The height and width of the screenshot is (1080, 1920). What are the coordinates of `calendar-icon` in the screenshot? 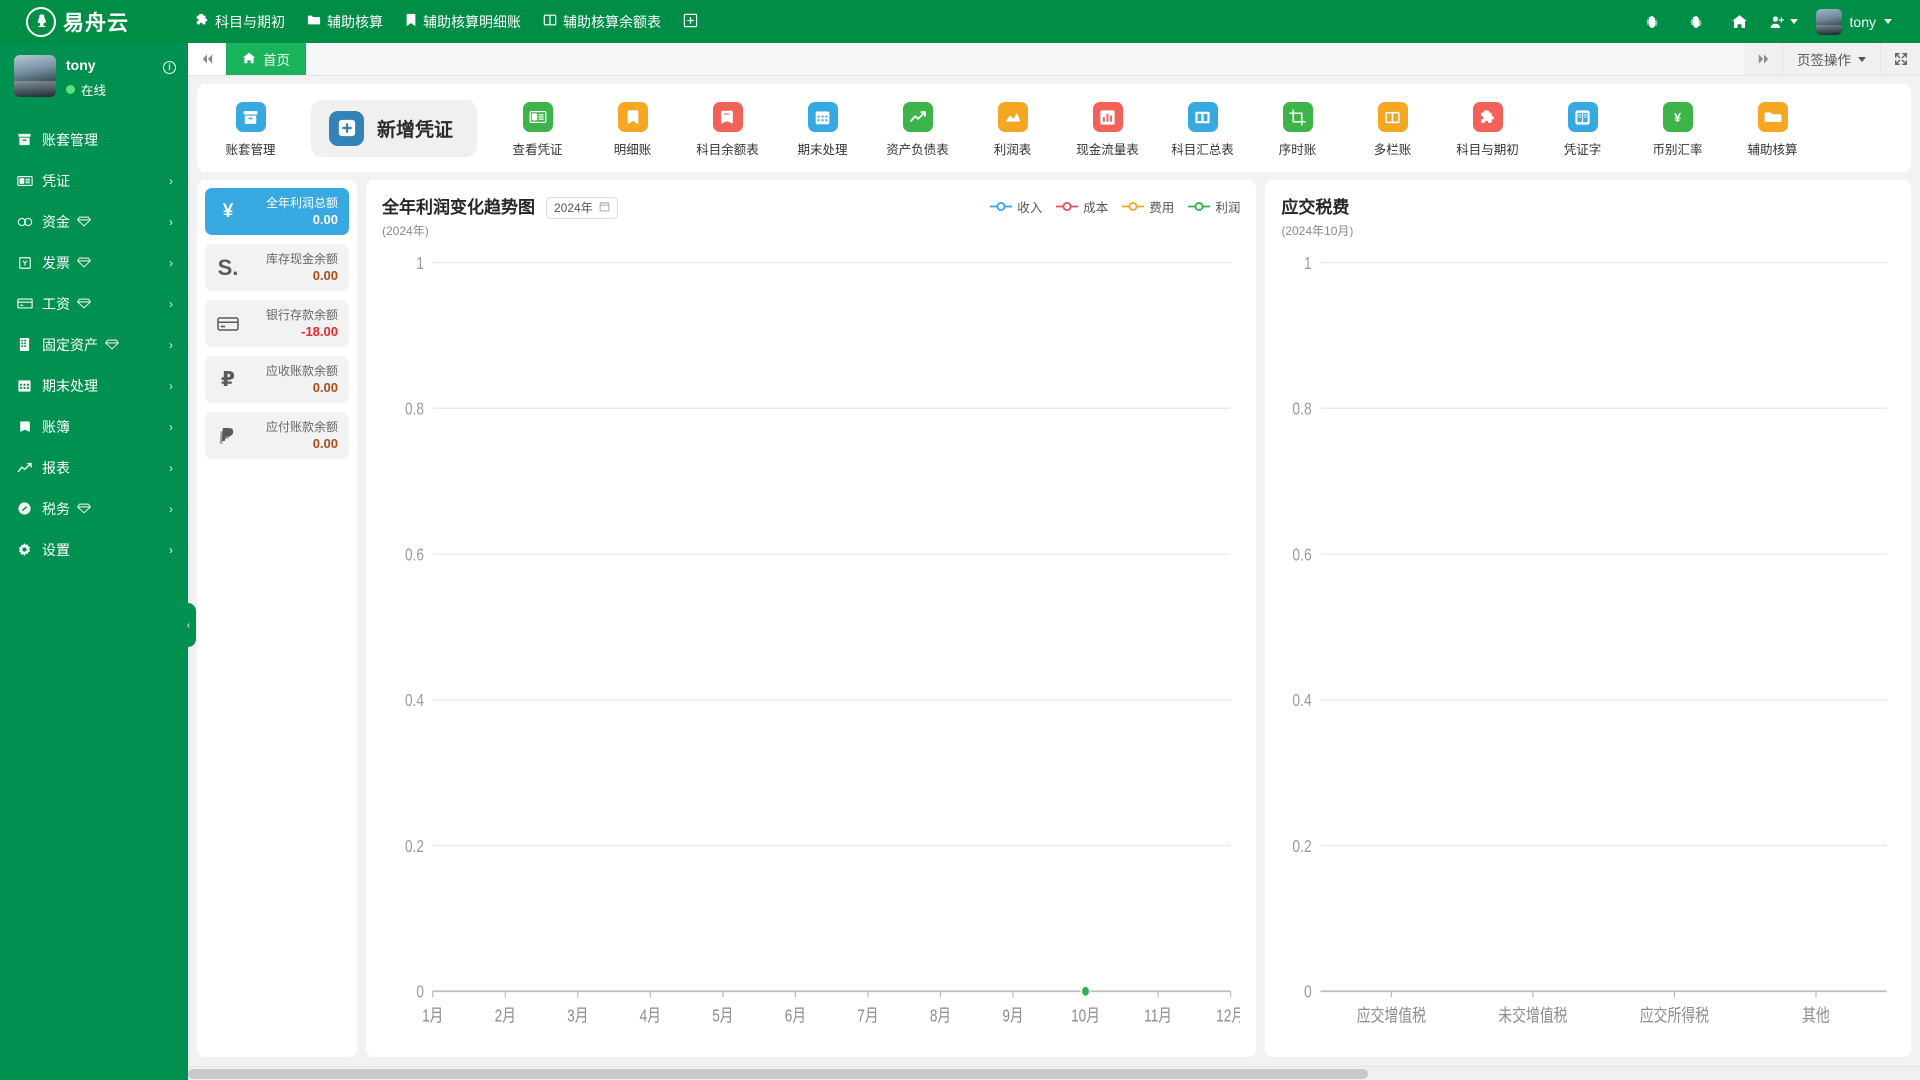 It's located at (604, 208).